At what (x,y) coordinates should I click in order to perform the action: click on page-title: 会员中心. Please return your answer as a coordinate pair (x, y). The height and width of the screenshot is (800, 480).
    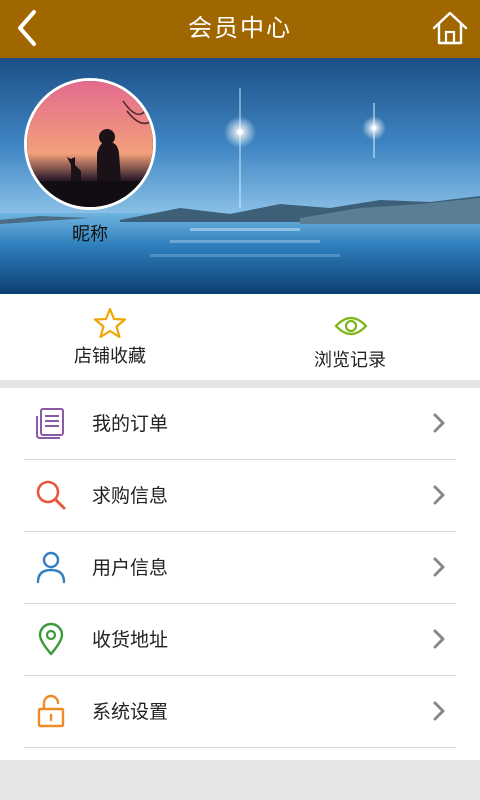
    Looking at the image, I should click on (240, 28).